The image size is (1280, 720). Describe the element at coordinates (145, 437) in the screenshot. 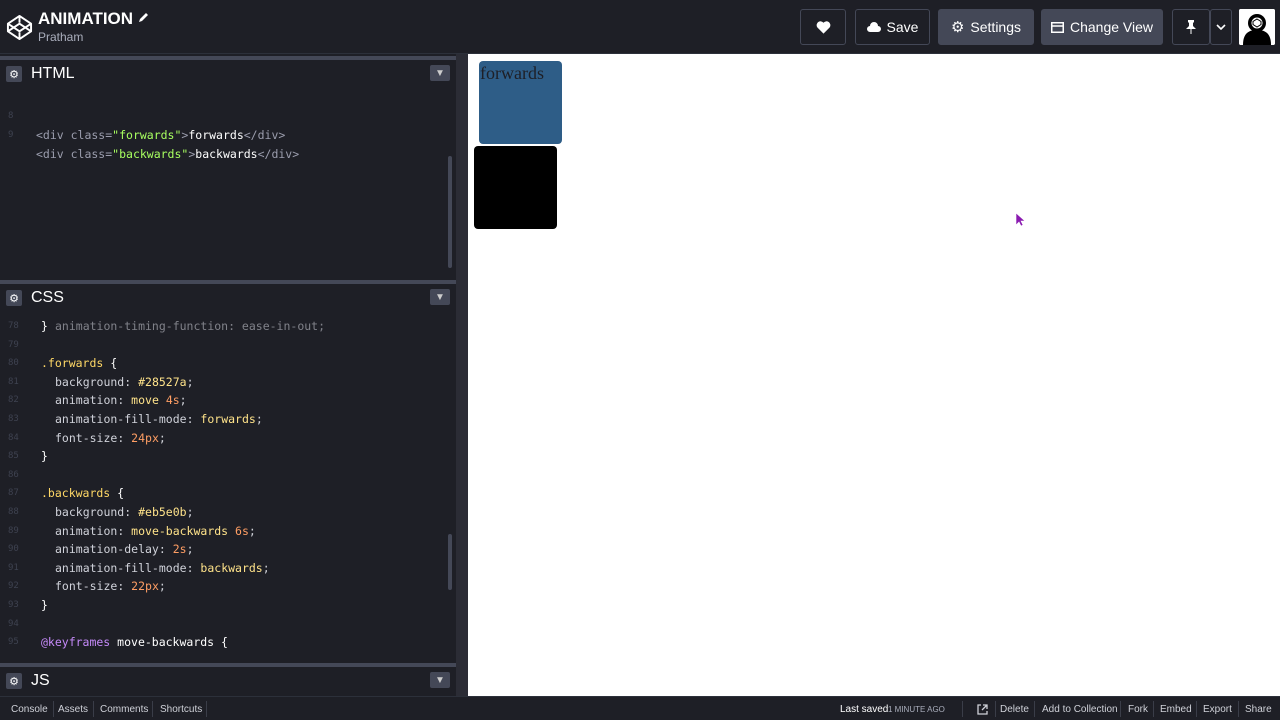

I see `code-token: 24px` at that location.